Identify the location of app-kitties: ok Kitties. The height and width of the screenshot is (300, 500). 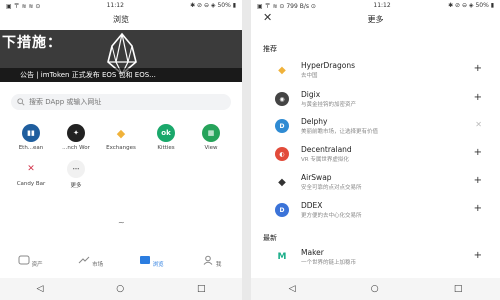
(166, 137).